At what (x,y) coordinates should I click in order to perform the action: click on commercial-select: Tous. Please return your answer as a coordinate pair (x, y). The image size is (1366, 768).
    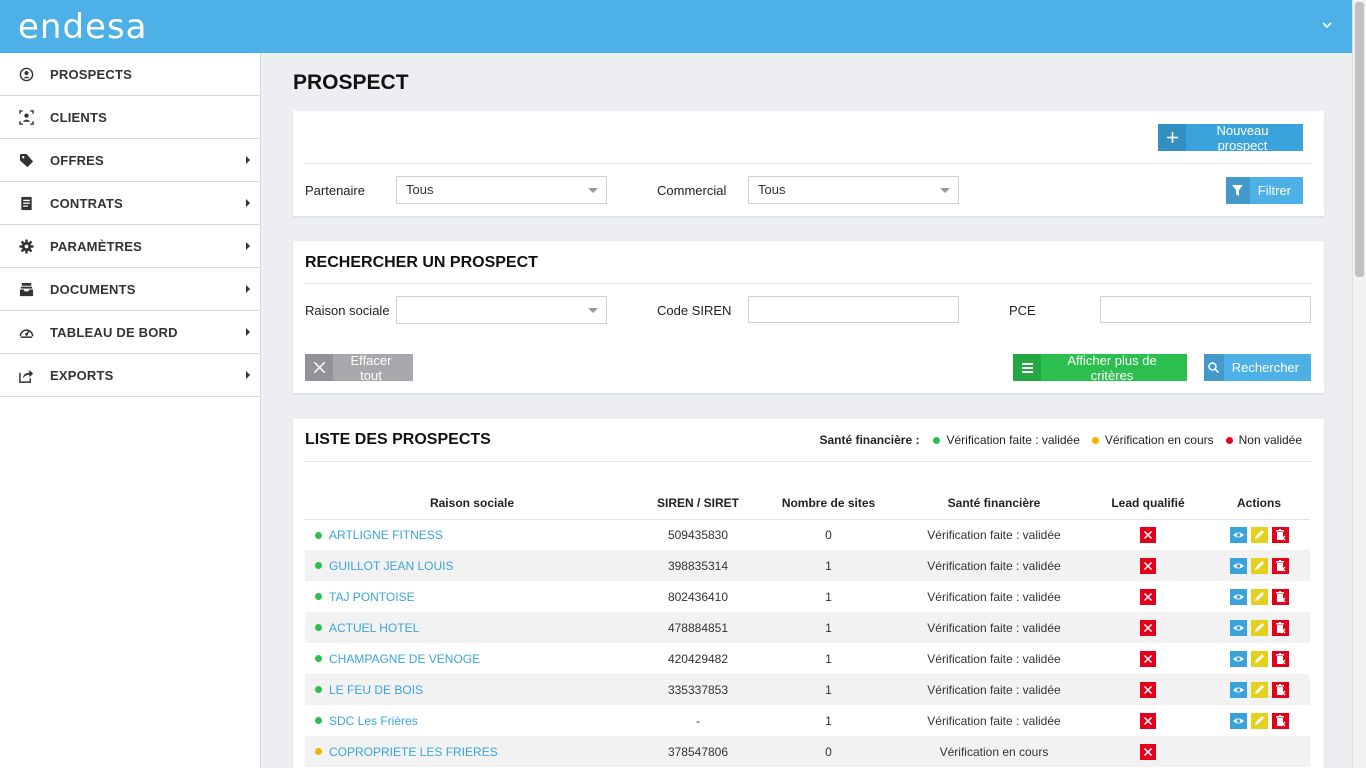
    Looking at the image, I should click on (853, 190).